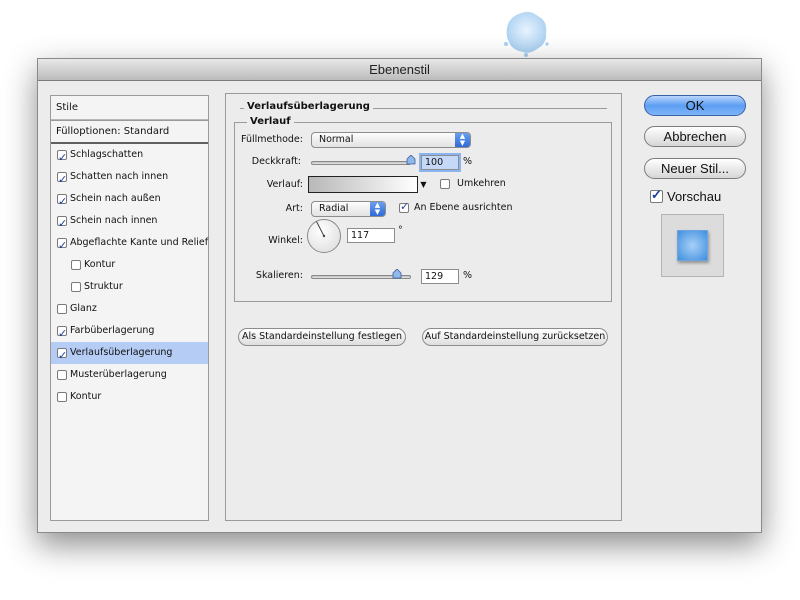 This screenshot has width=800, height=600. What do you see at coordinates (656, 195) in the screenshot?
I see `preview-checkbox-box` at bounding box center [656, 195].